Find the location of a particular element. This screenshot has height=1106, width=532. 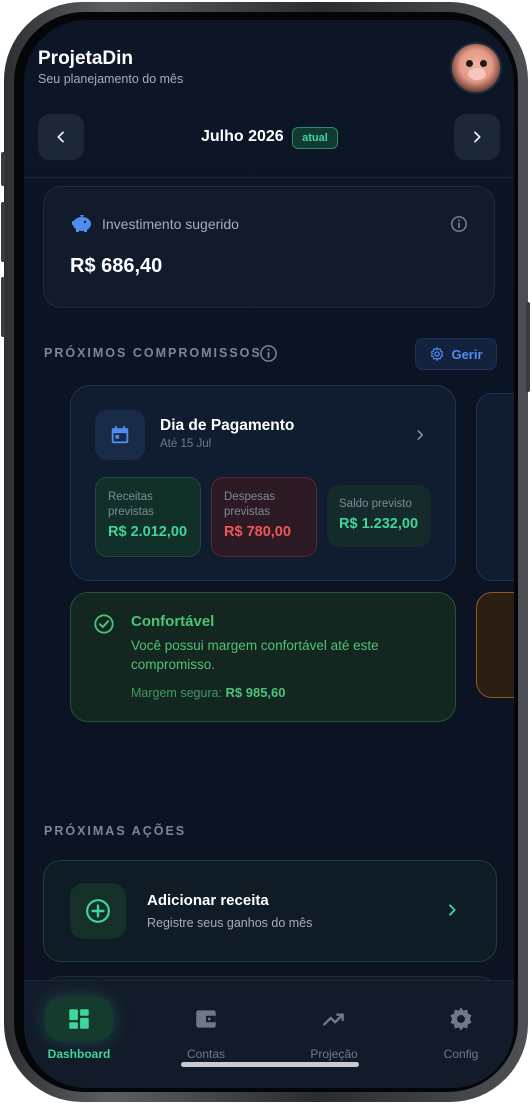

chevron-left-icon is located at coordinates (60, 137).